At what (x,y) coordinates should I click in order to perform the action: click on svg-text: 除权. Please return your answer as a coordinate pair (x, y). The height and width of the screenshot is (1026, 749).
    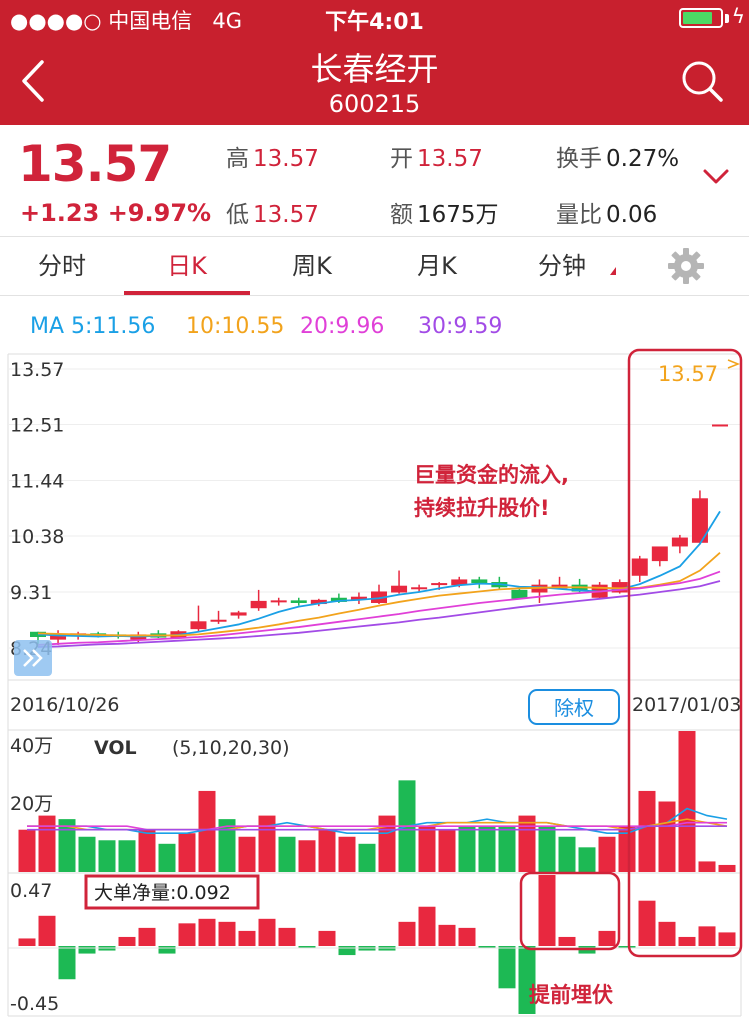
    Looking at the image, I should click on (574, 708).